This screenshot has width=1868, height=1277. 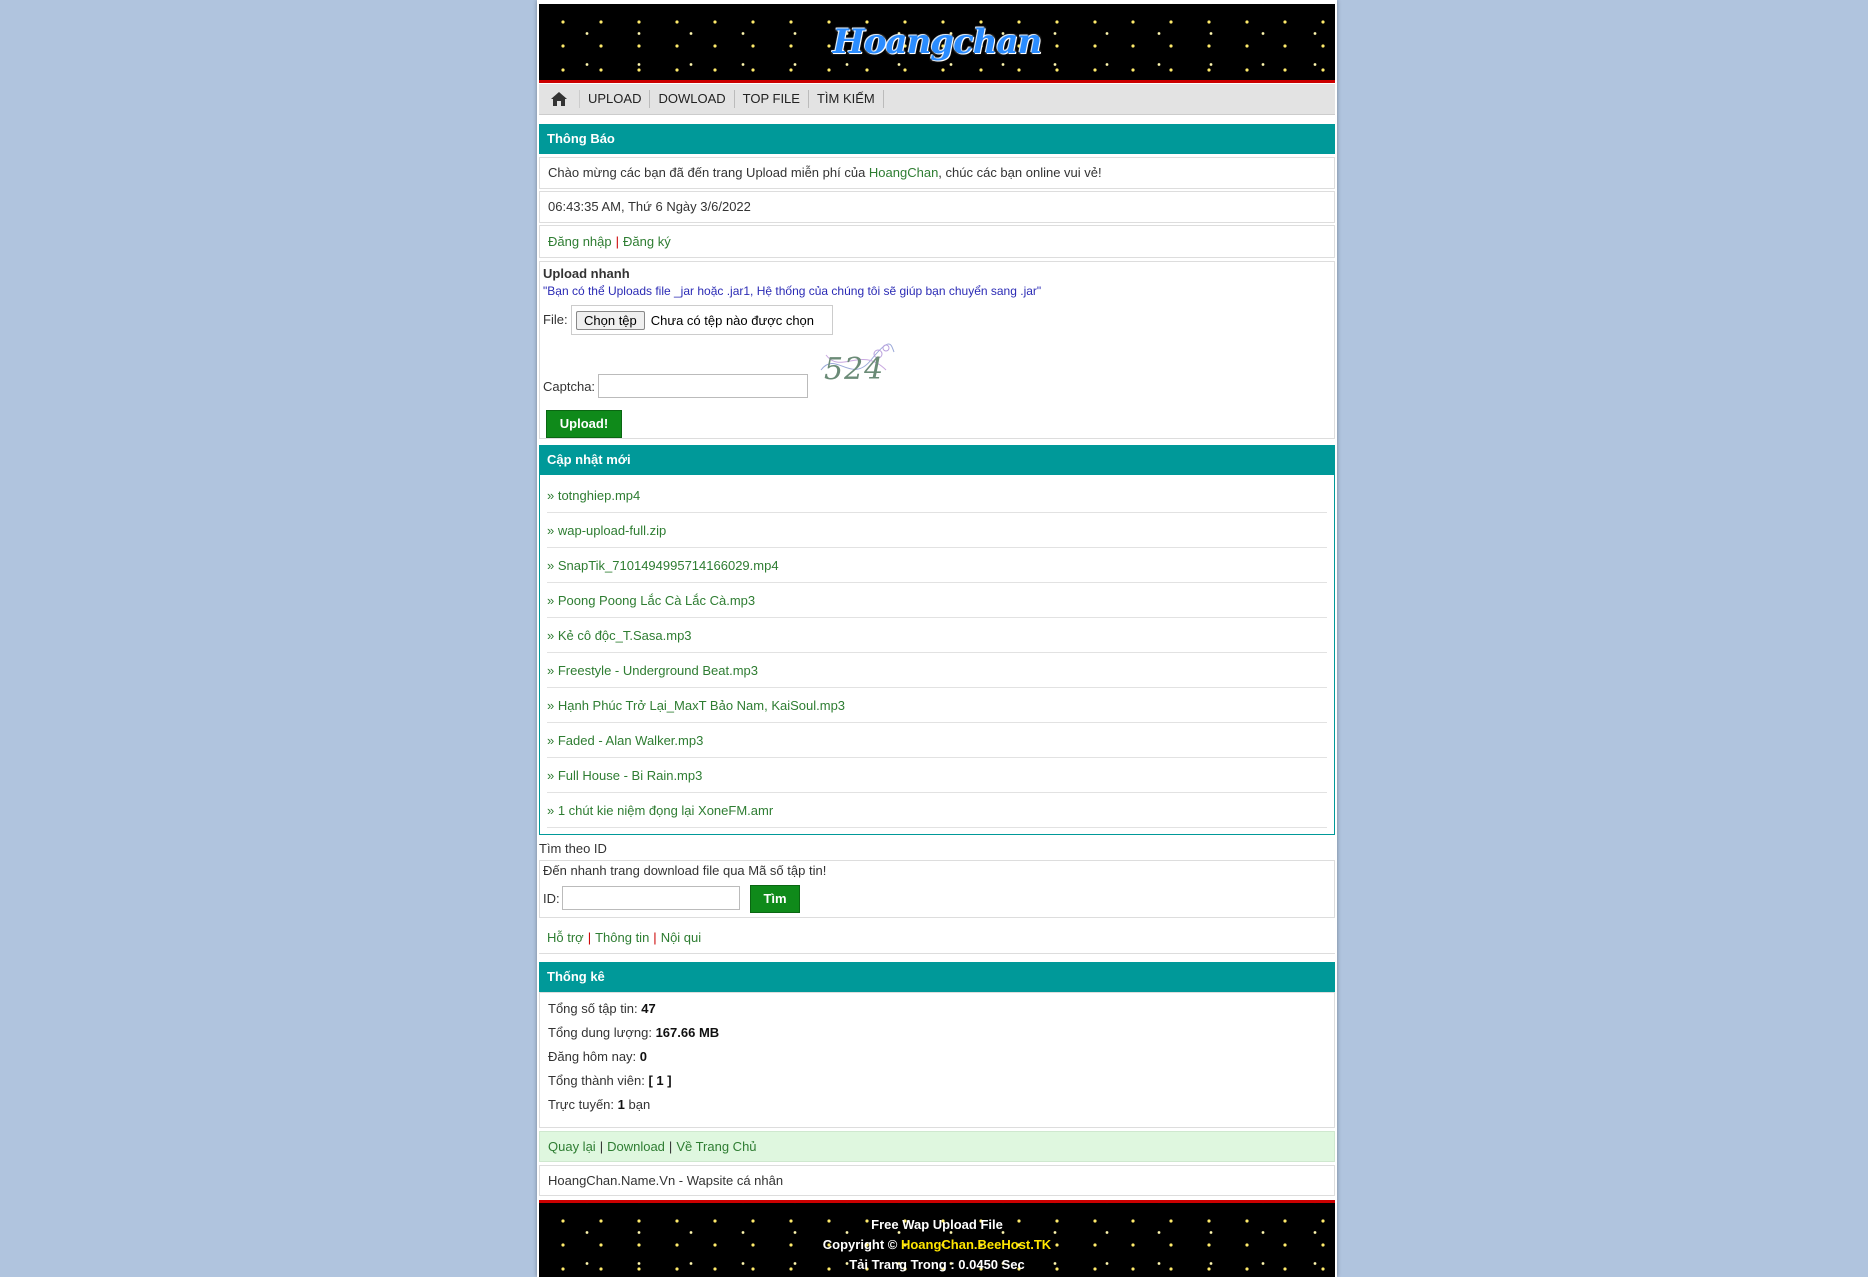 I want to click on stat-online: Trực tuyến: 1 bạn, so click(x=599, y=1104).